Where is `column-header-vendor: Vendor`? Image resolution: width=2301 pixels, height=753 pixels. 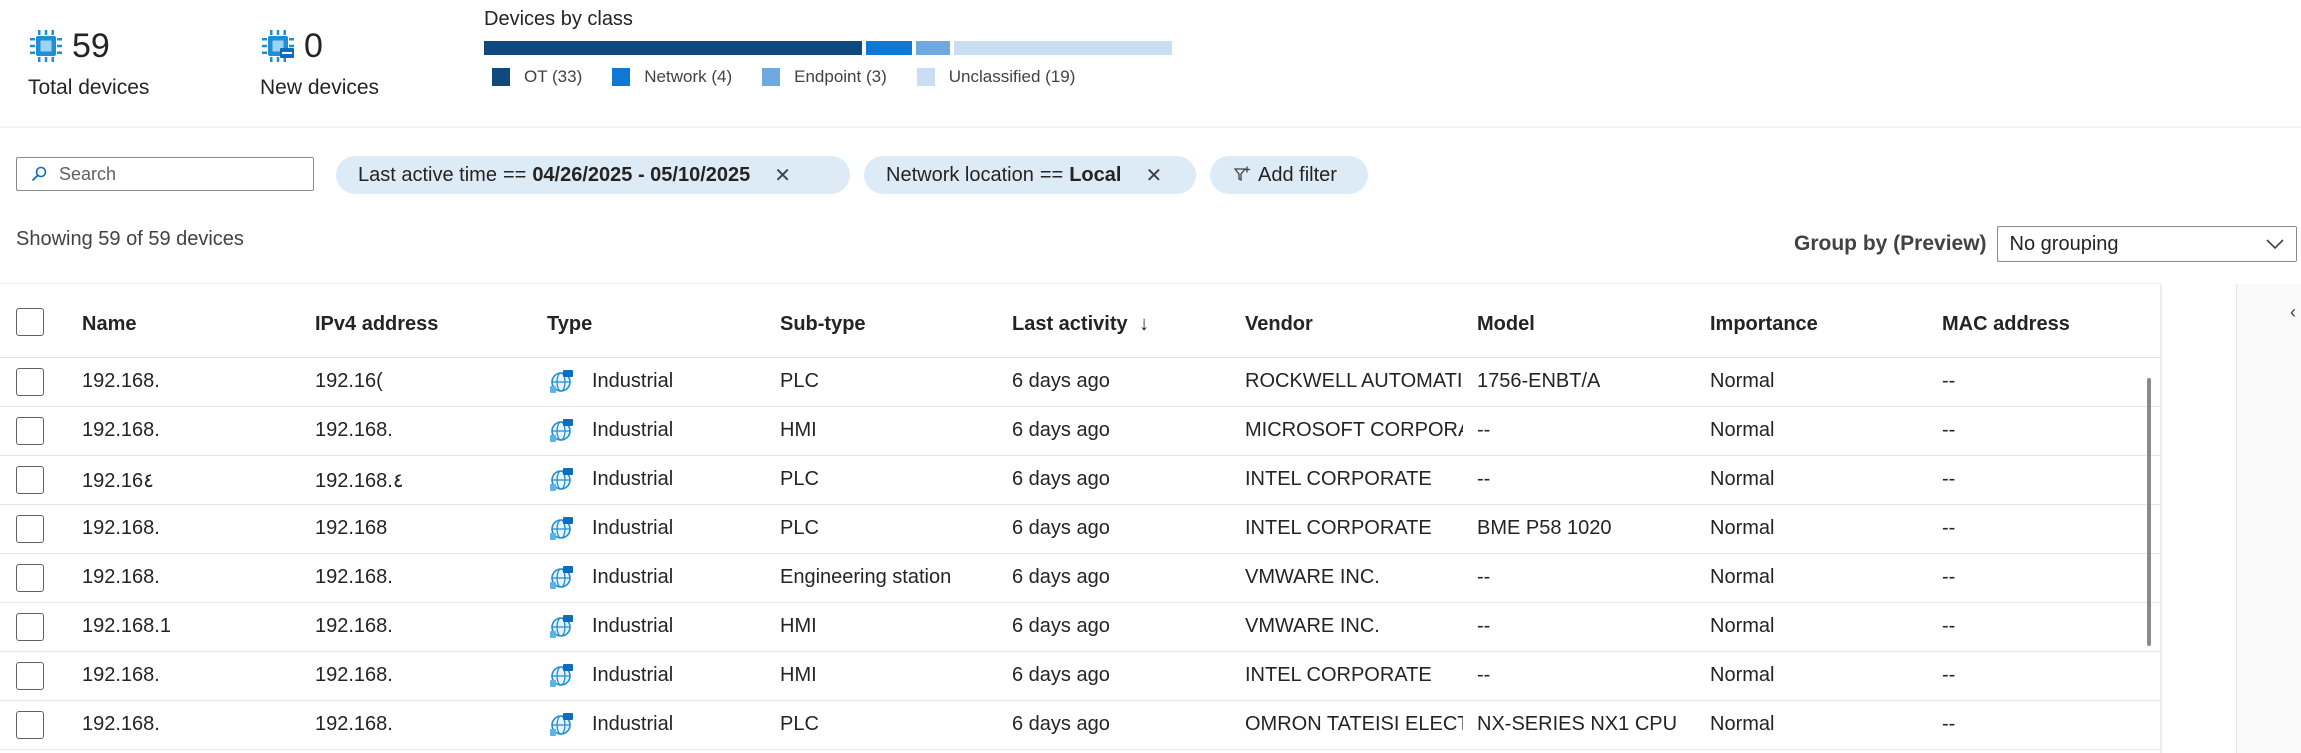
column-header-vendor: Vendor is located at coordinates (1279, 324).